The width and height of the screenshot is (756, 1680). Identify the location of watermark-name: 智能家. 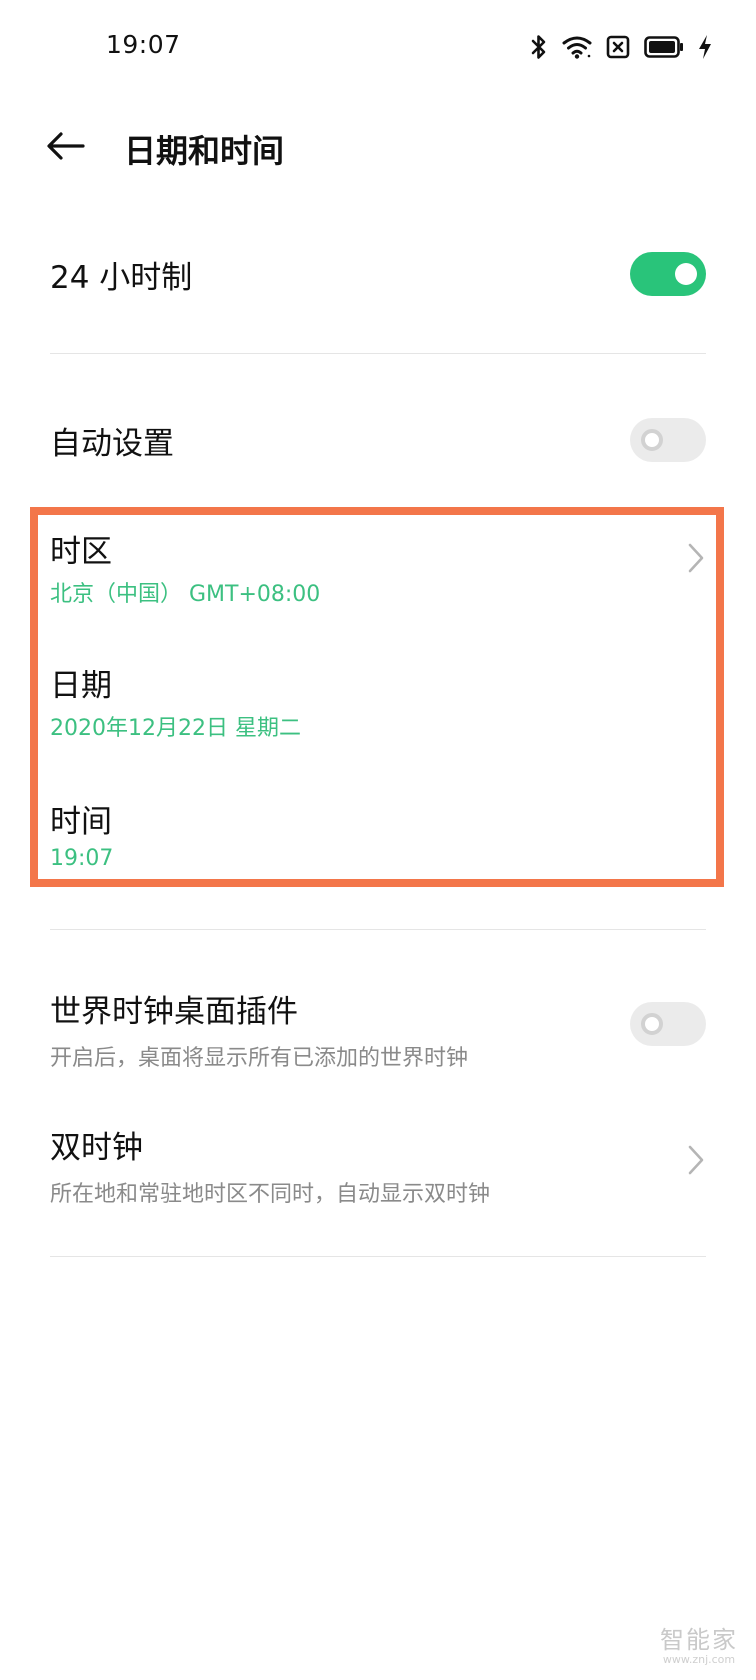
(699, 1640).